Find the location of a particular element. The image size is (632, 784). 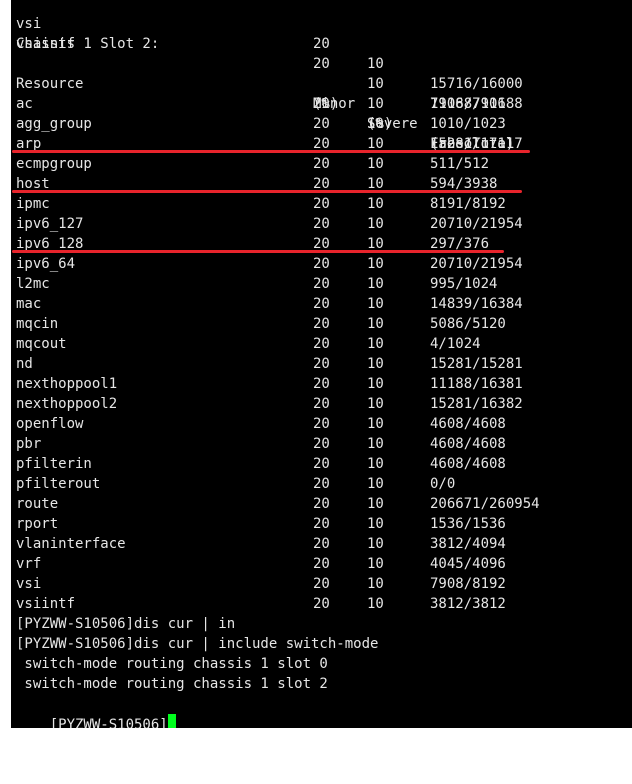

free-total-value: 8191/8192 is located at coordinates (468, 204).